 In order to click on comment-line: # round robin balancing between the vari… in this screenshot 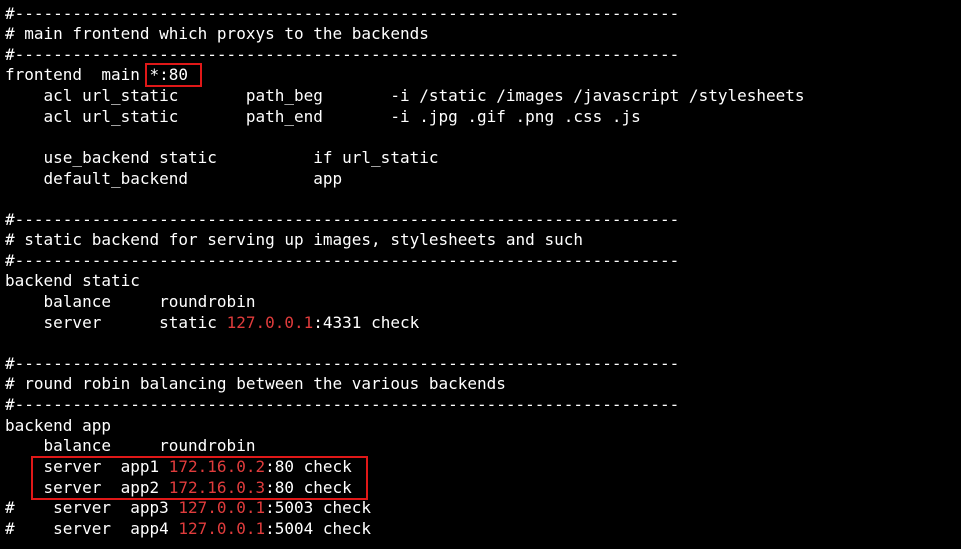, I will do `click(255, 383)`.